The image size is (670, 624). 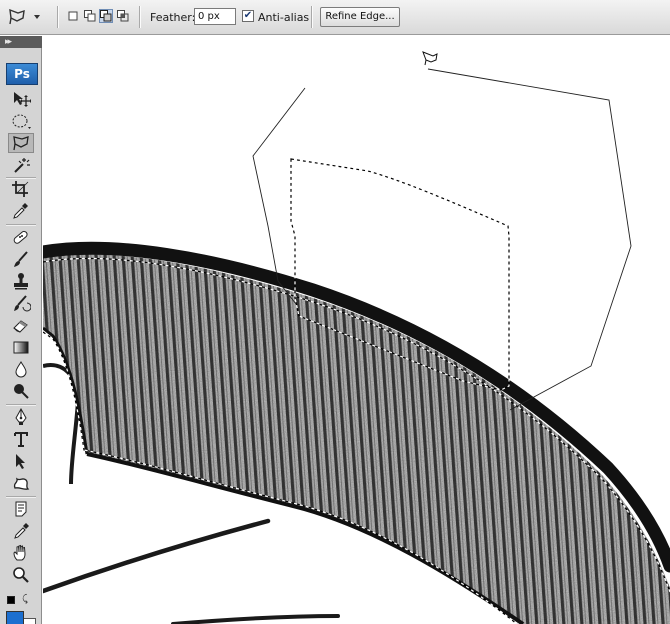 I want to click on subtract-from-selection-button, so click(x=106, y=16).